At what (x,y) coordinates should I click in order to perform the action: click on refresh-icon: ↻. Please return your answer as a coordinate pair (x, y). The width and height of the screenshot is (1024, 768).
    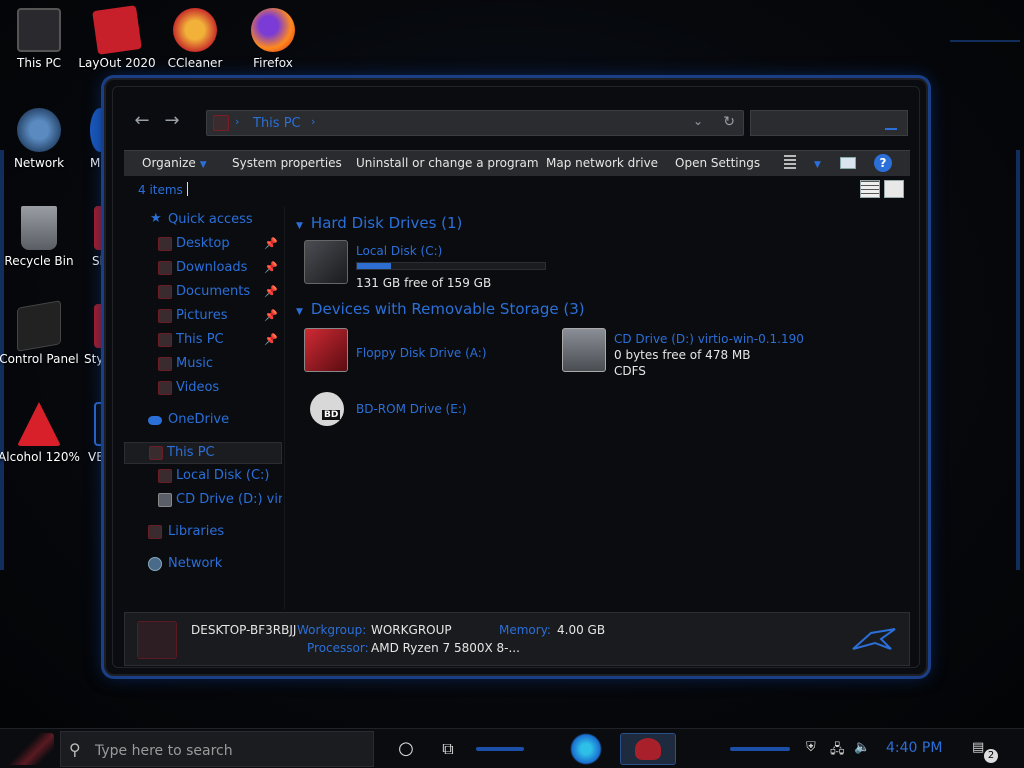
    Looking at the image, I should click on (729, 122).